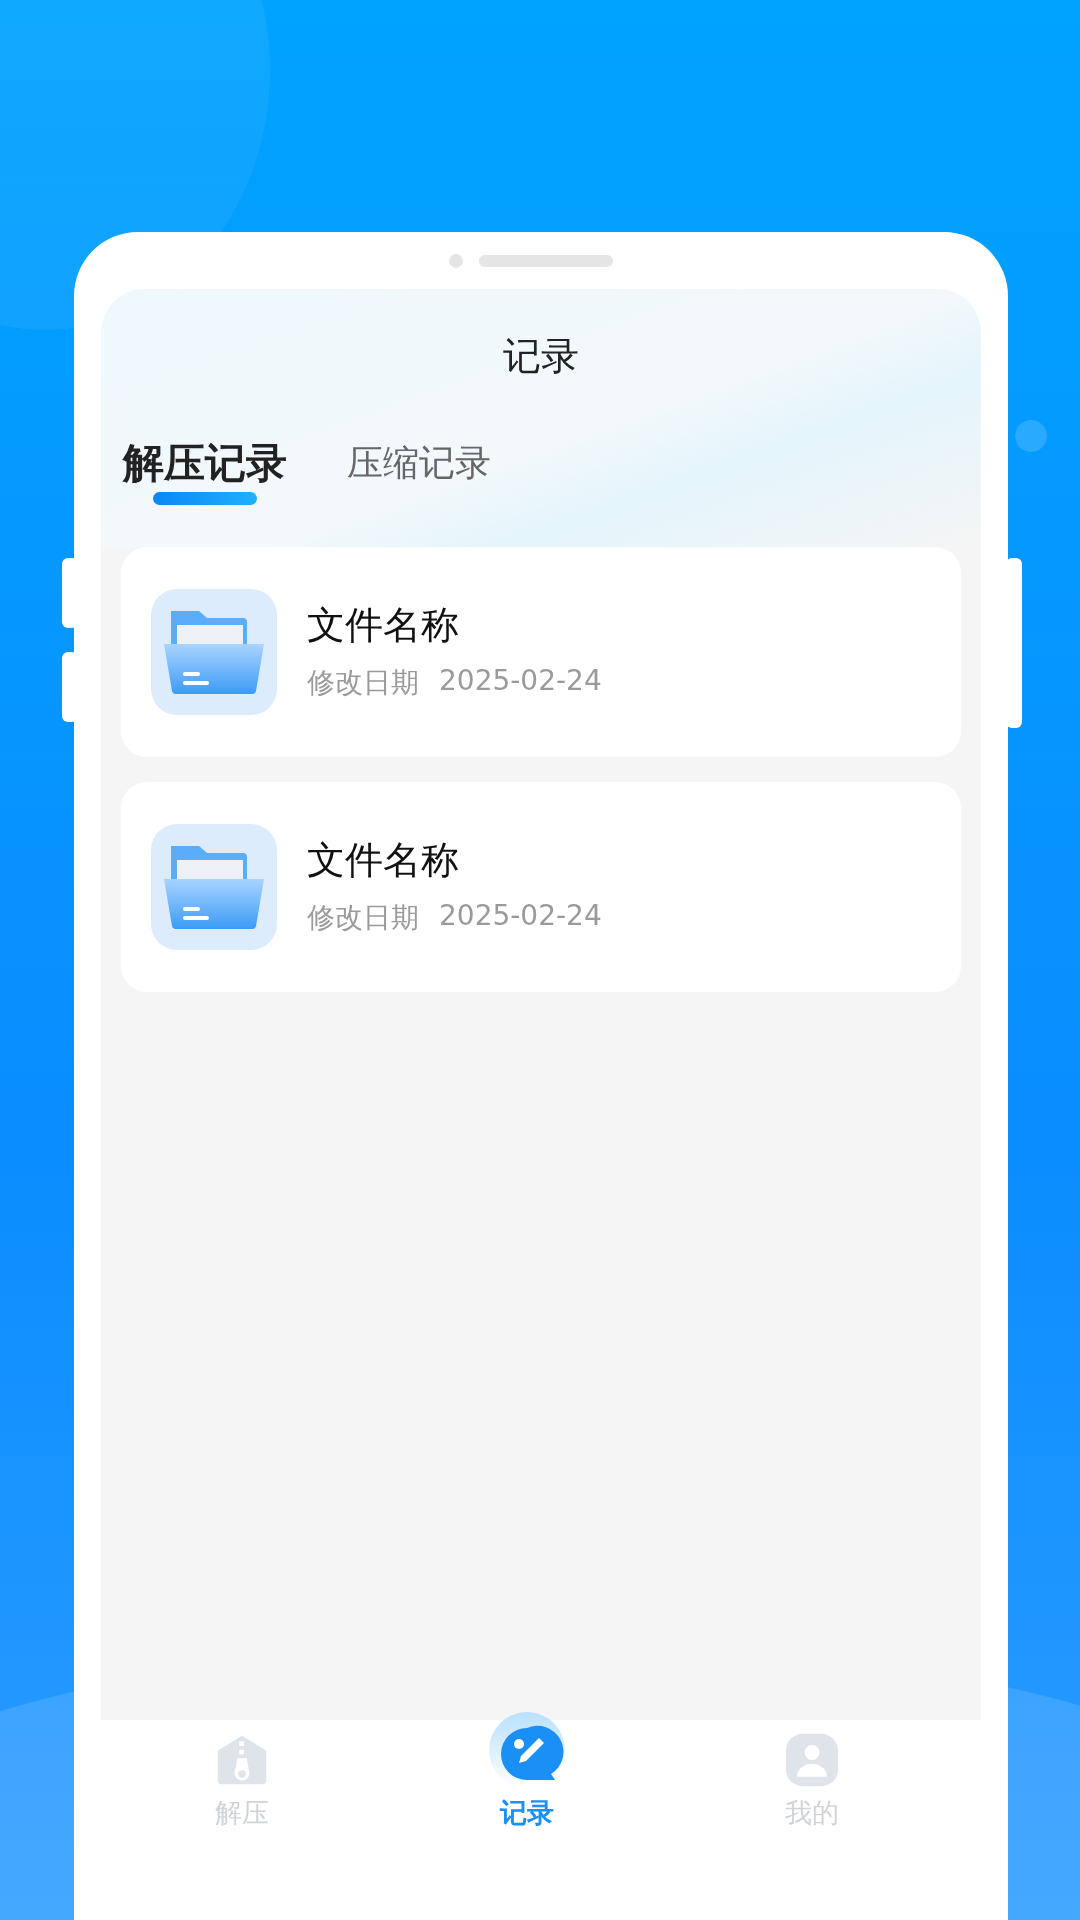 Image resolution: width=1080 pixels, height=1920 pixels. I want to click on background-circle, so click(1031, 436).